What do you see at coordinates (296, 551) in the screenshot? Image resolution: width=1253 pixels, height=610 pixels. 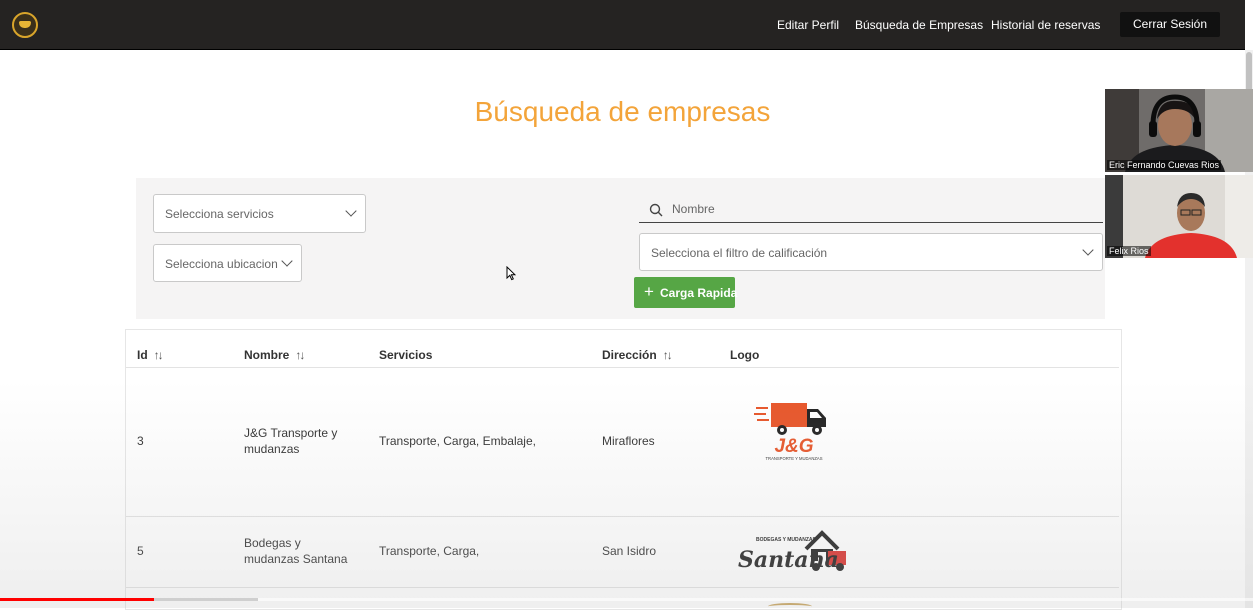 I see `row-name-cell: Bodegas y mudanzas Santana` at bounding box center [296, 551].